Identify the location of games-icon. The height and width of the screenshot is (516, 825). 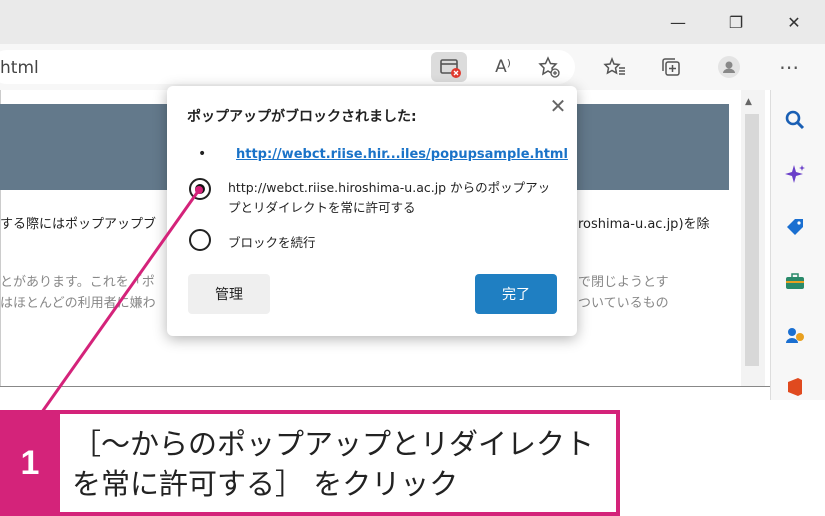
(795, 335).